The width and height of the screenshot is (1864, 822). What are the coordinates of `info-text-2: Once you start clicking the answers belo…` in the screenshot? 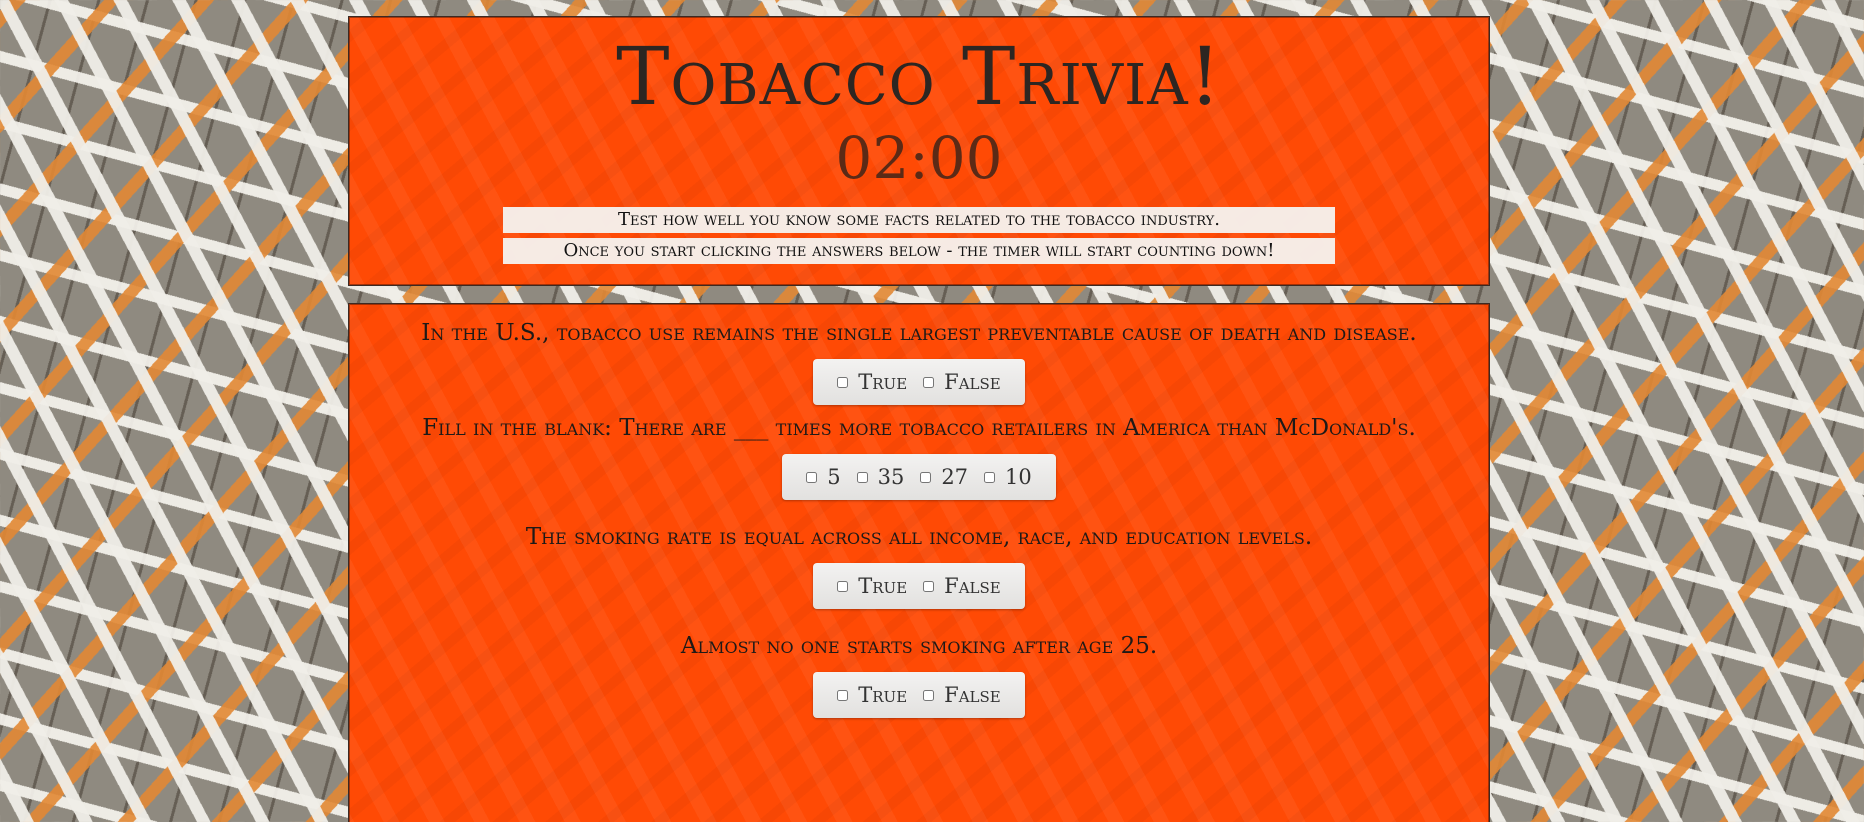 It's located at (919, 251).